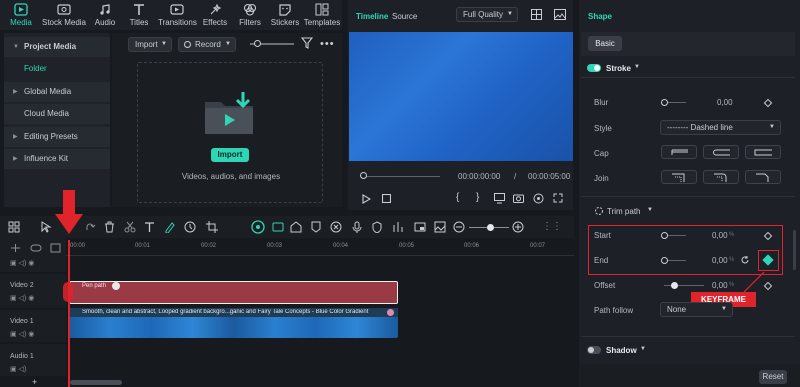  Describe the element at coordinates (105, 15) in the screenshot. I see `tab-audio: Audio` at that location.